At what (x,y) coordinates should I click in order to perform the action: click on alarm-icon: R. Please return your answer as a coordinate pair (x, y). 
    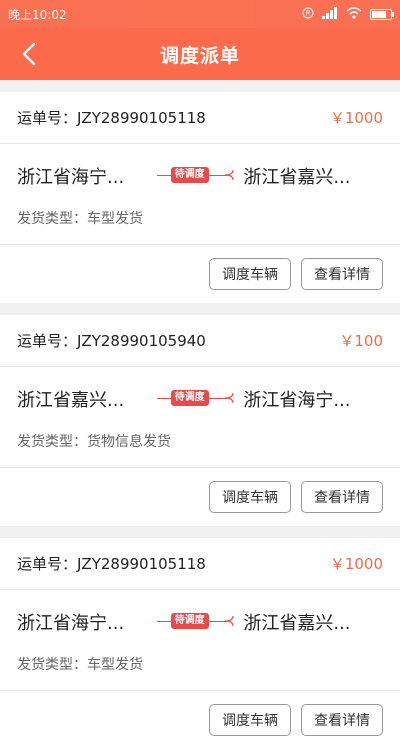
    Looking at the image, I should click on (308, 14).